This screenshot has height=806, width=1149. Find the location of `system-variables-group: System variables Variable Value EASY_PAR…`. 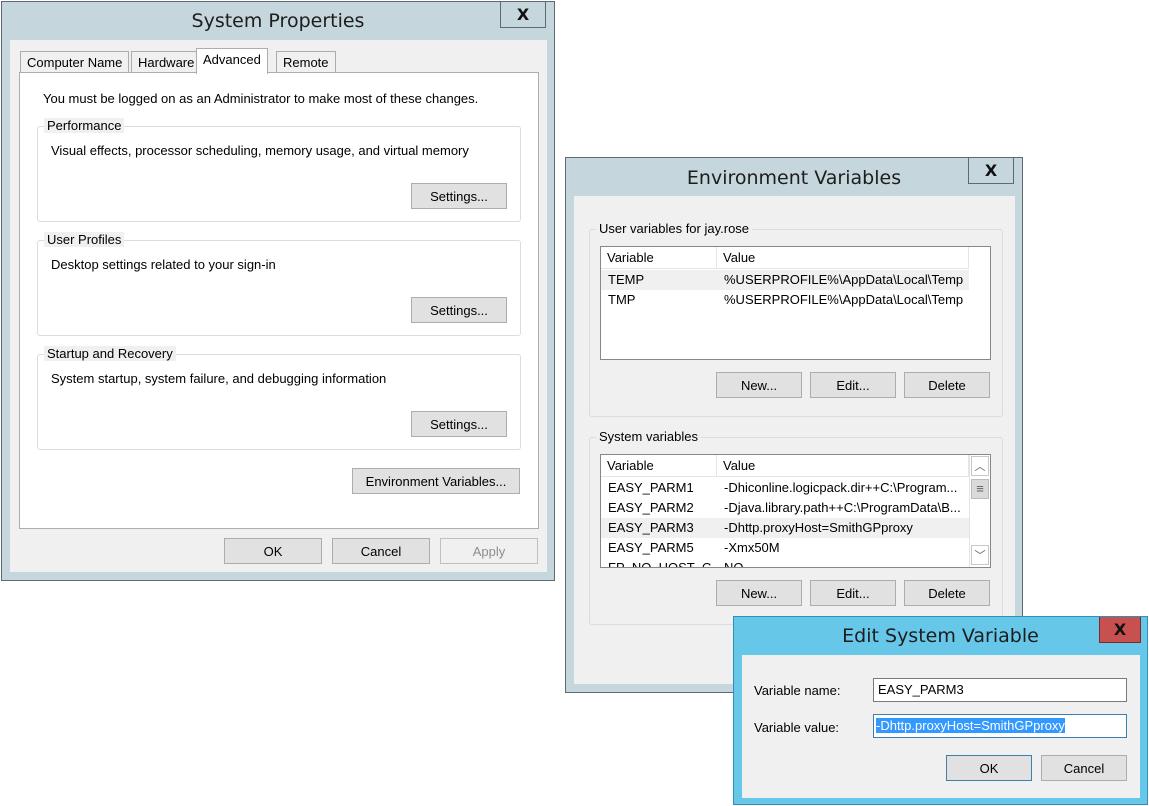

system-variables-group: System variables Variable Value EASY_PAR… is located at coordinates (796, 527).